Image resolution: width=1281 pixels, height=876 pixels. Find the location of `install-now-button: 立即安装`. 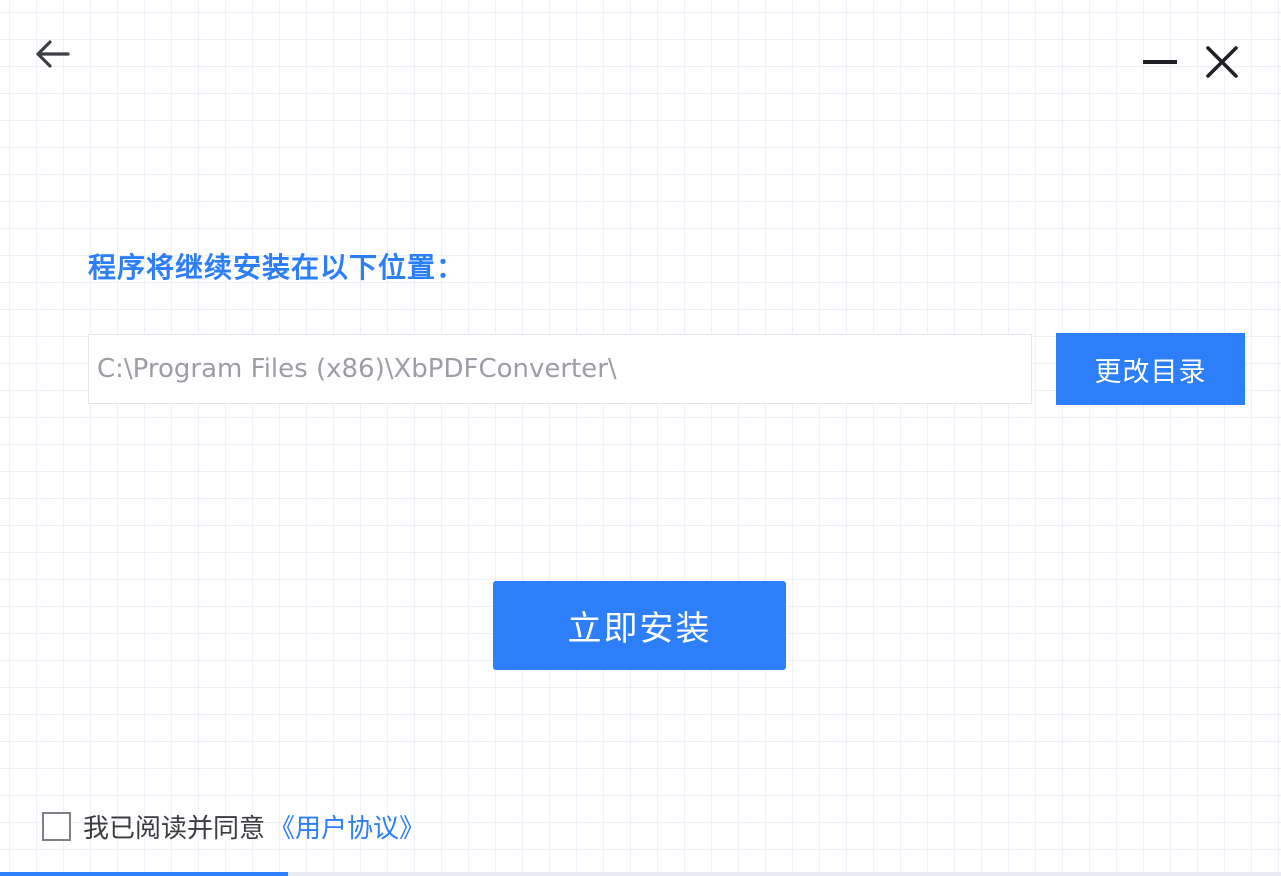

install-now-button: 立即安装 is located at coordinates (639, 625).